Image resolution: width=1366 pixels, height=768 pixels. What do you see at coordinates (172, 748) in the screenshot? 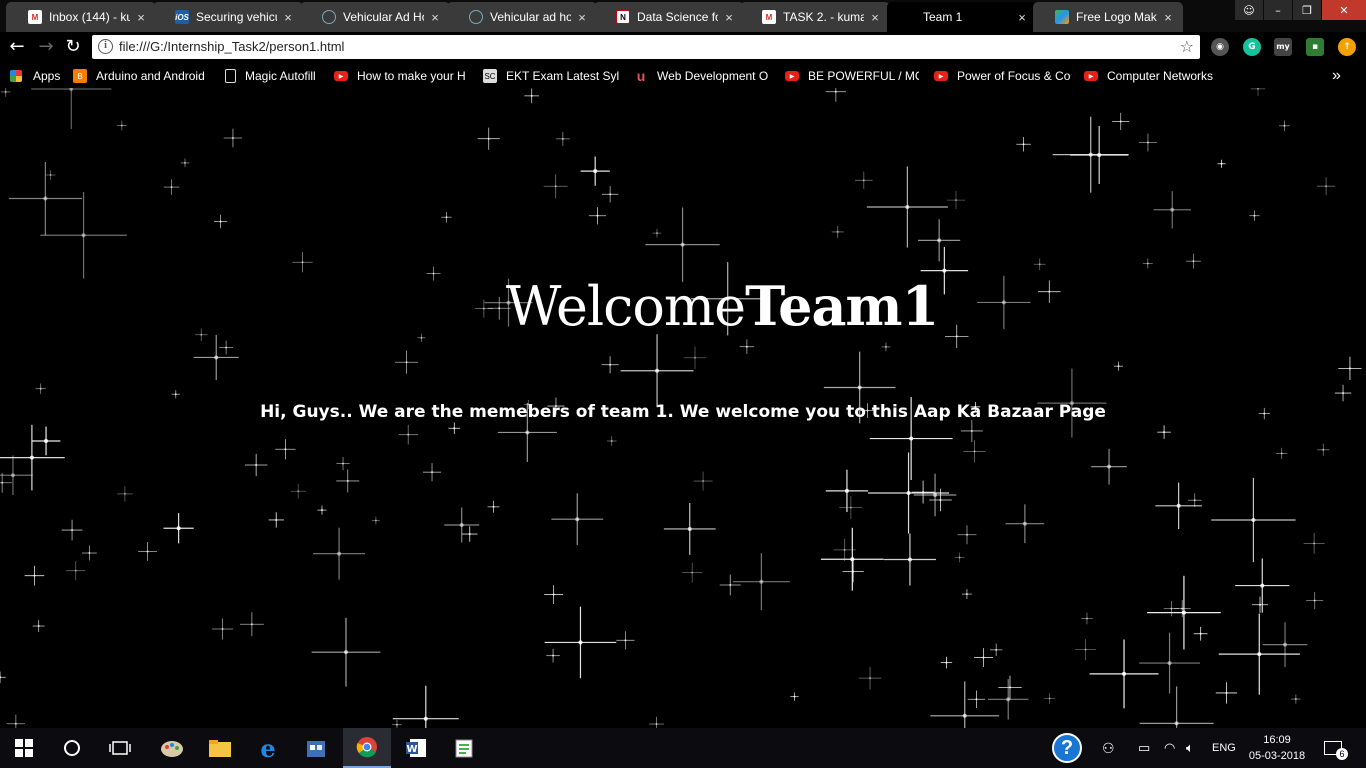
I see `paint-icon` at bounding box center [172, 748].